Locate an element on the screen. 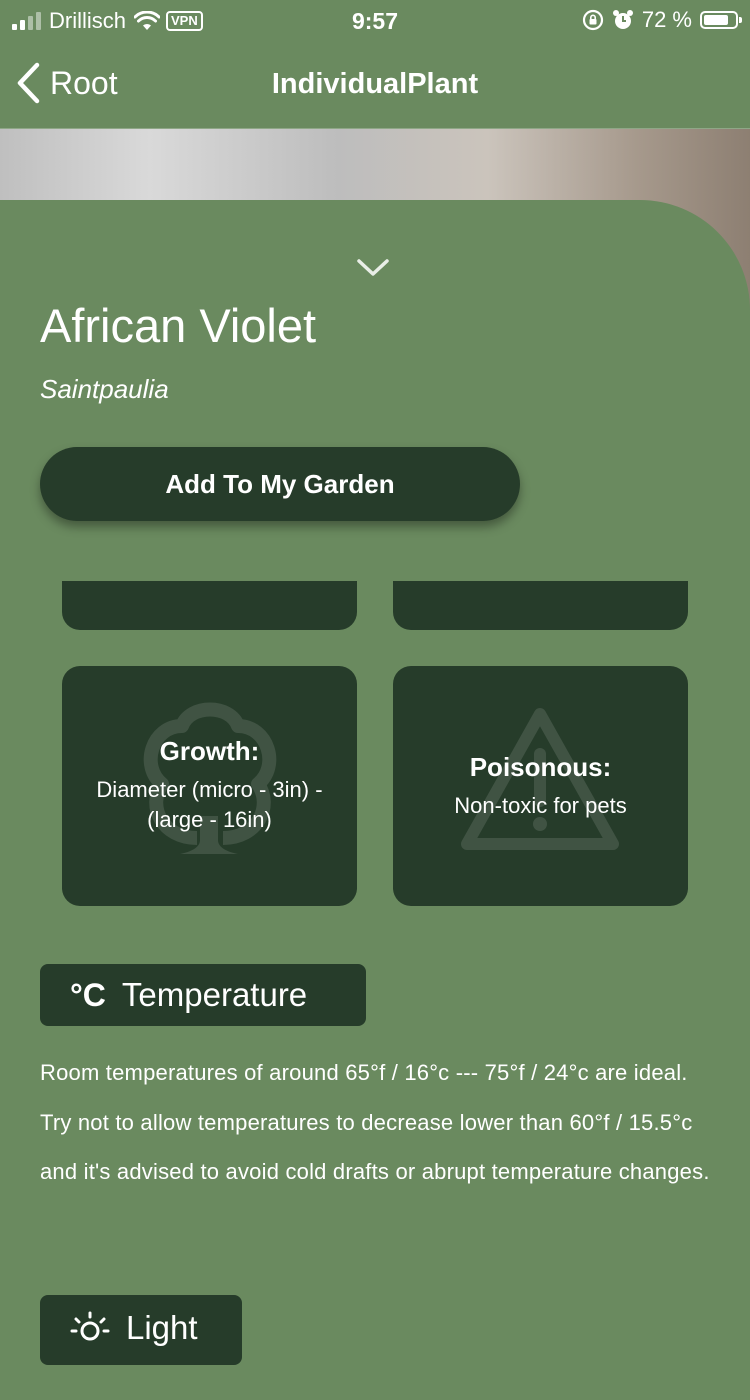  light-header: Light is located at coordinates (141, 1330).